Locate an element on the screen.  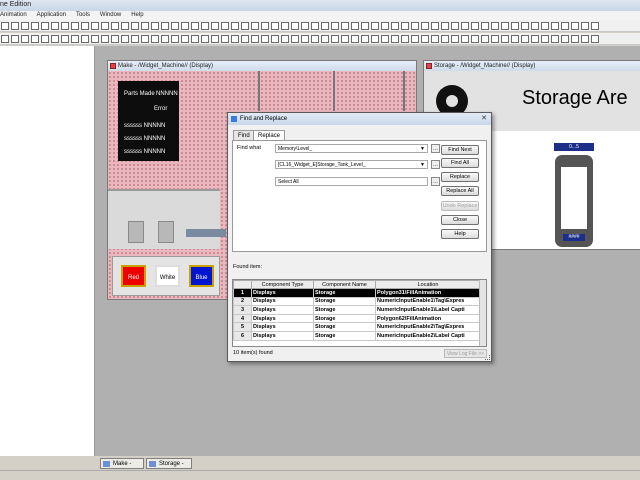
find-all-button: Find All is located at coordinates (460, 163).